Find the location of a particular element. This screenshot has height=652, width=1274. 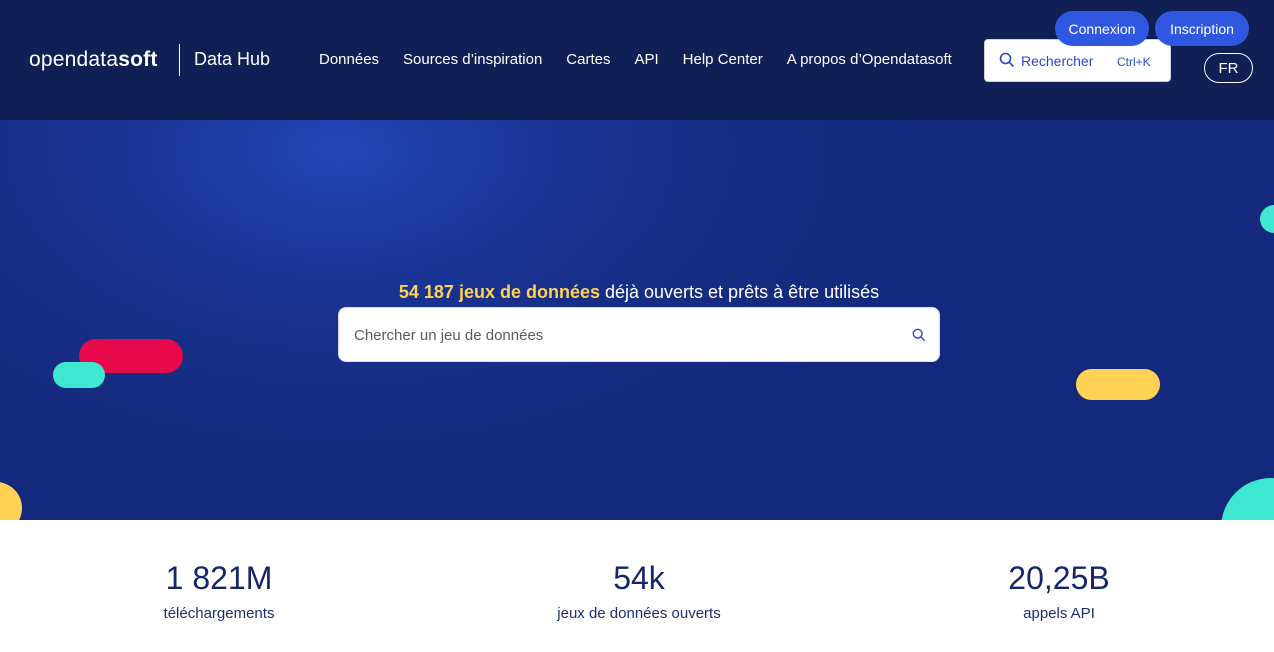

decor-teal-circle-right is located at coordinates (1247, 499).